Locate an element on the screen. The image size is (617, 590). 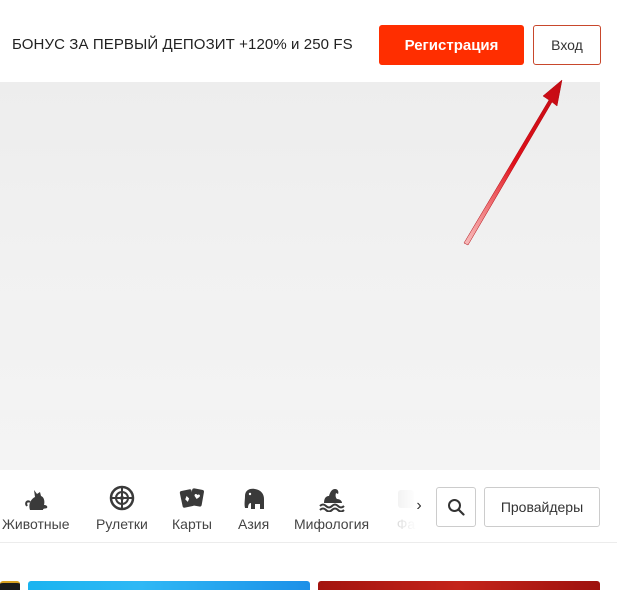
search-icon is located at coordinates (456, 507).